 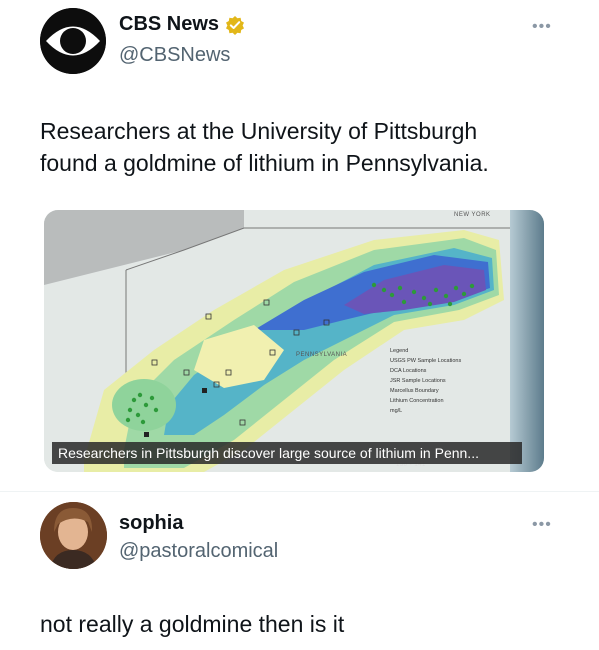 What do you see at coordinates (426, 361) in the screenshot?
I see `legend-item: USGS PW Sample Locations` at bounding box center [426, 361].